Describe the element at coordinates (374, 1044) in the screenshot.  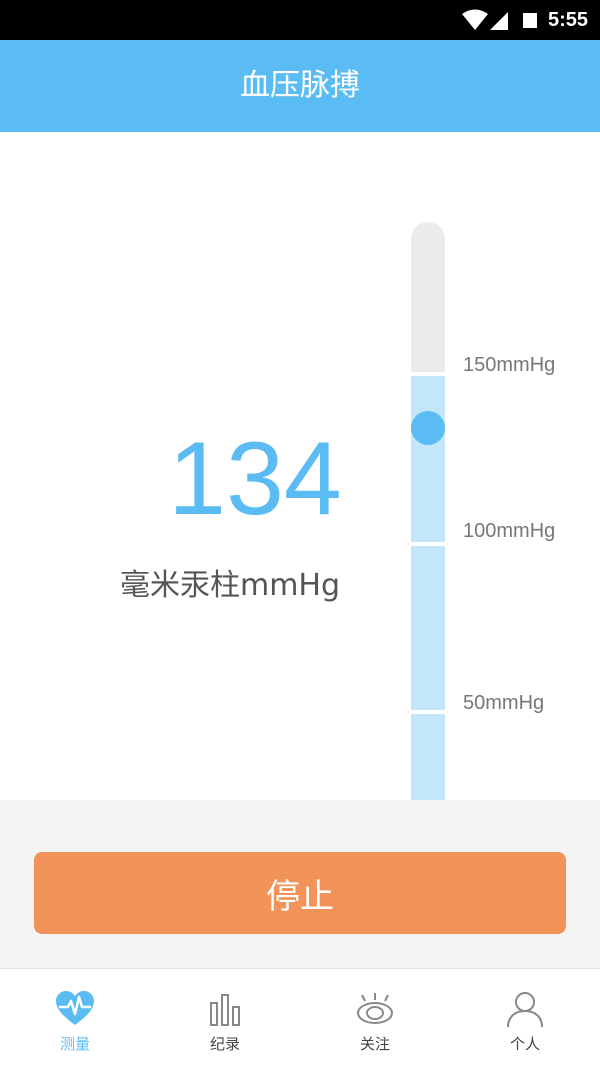
I see `tab-label: 关注` at that location.